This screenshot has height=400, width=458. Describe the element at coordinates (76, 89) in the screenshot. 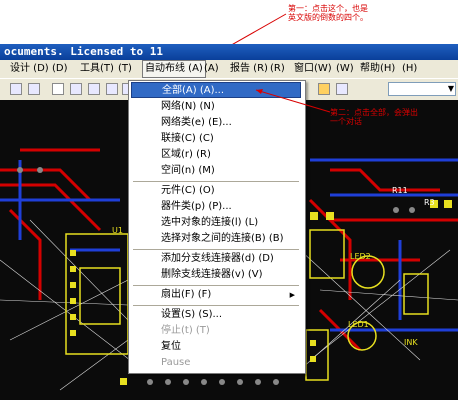

I see `zoom-in-icon` at that location.